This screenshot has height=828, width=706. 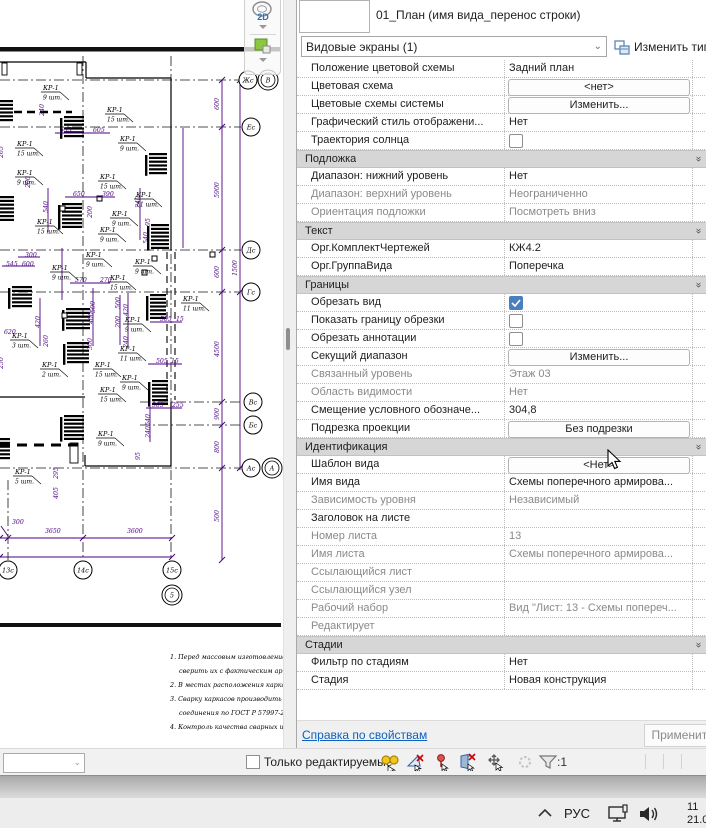 What do you see at coordinates (545, 813) in the screenshot?
I see `show-hidden-icons-chevron` at bounding box center [545, 813].